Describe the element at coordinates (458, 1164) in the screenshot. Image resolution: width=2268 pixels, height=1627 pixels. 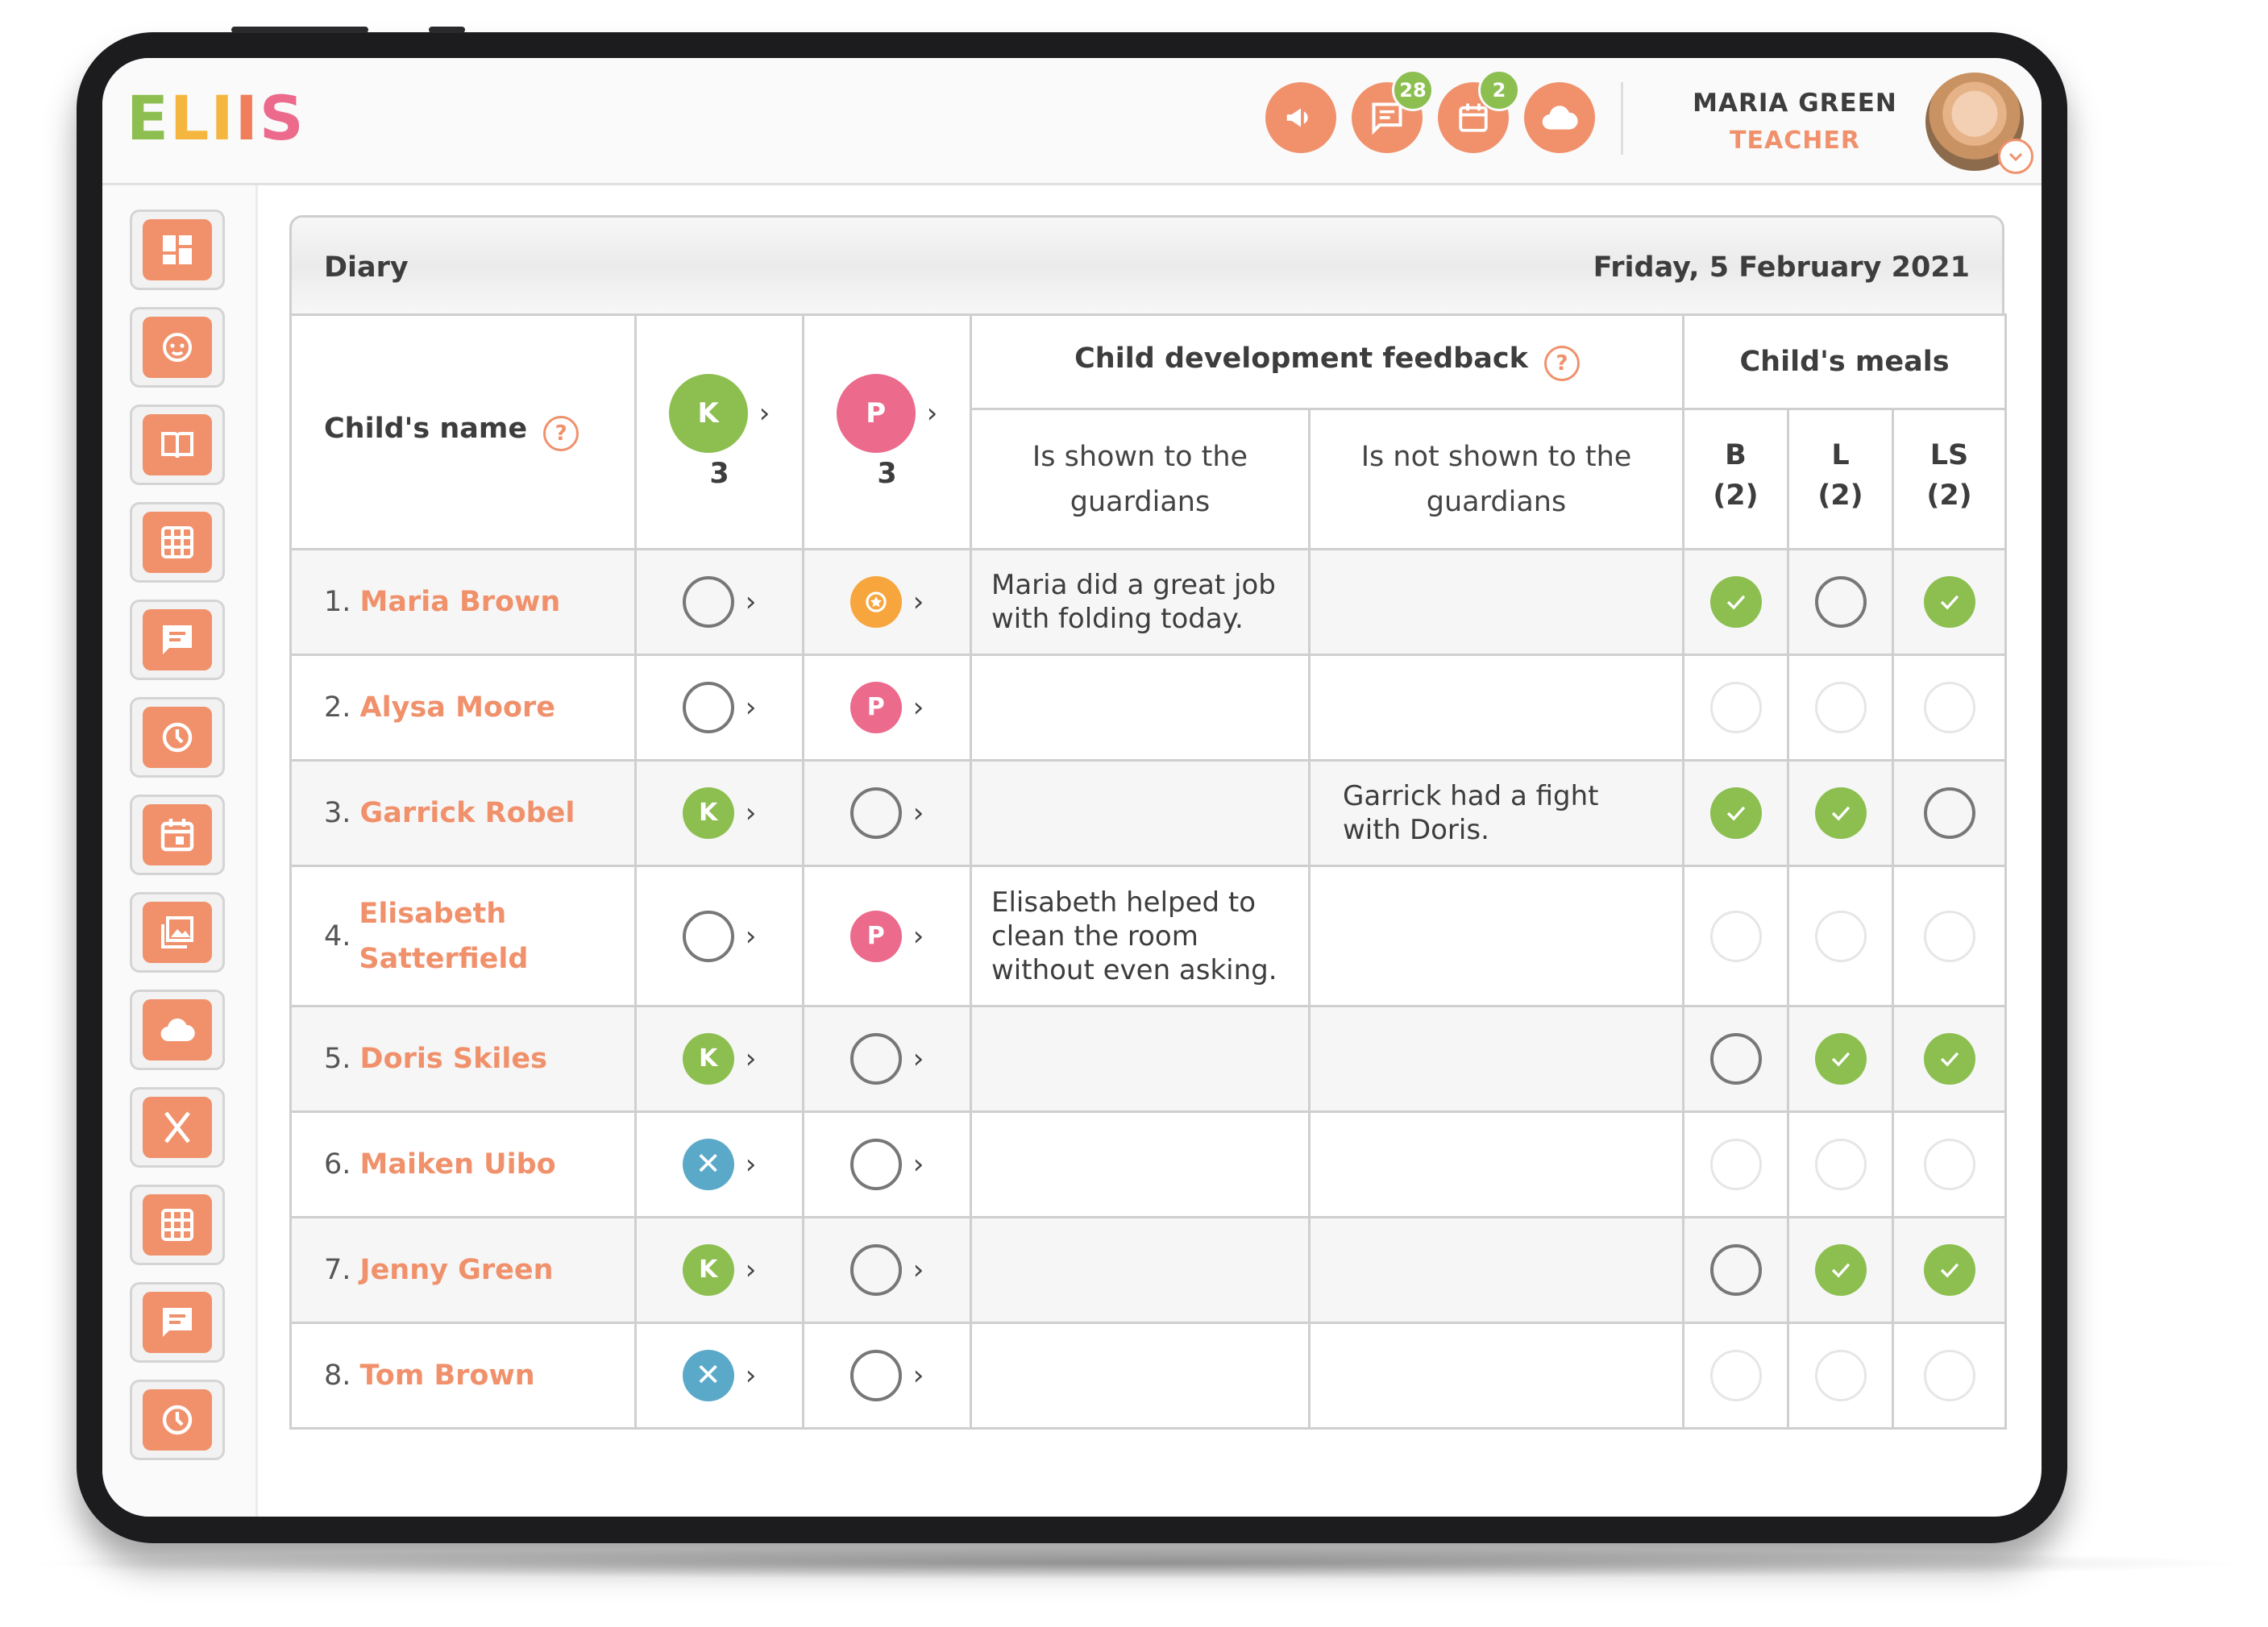
I see `child-name-link: Maiken Uibo` at that location.